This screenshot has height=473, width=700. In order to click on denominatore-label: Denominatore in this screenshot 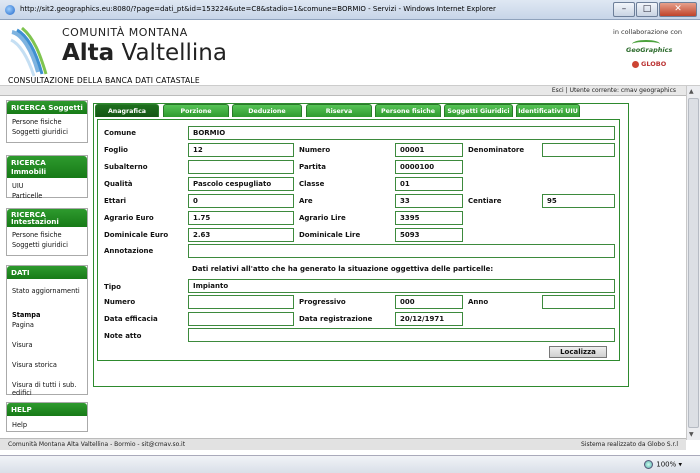, I will do `click(496, 150)`.